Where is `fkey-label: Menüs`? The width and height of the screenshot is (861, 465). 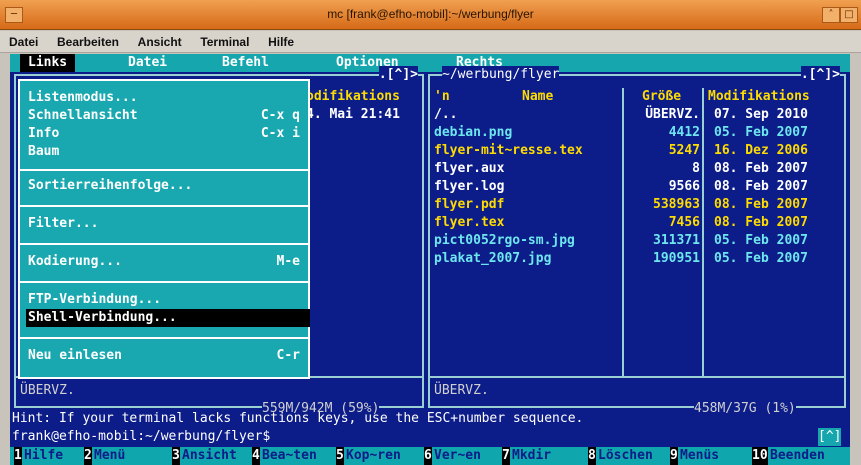 fkey-label: Menüs is located at coordinates (699, 456).